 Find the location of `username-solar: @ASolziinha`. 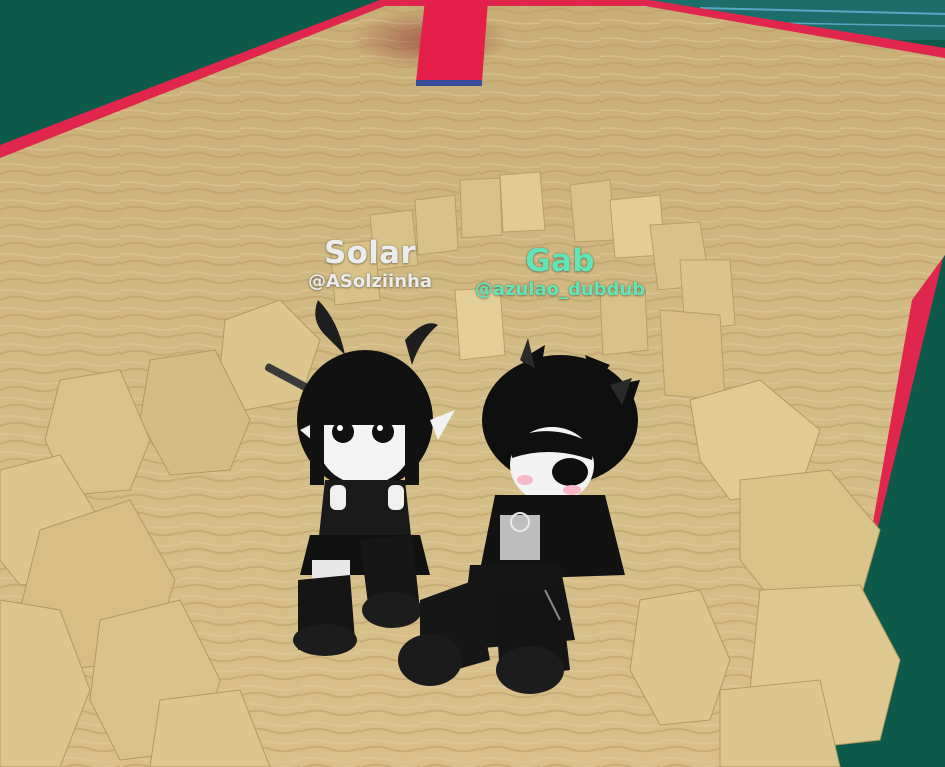

username-solar: @ASolziinha is located at coordinates (370, 282).